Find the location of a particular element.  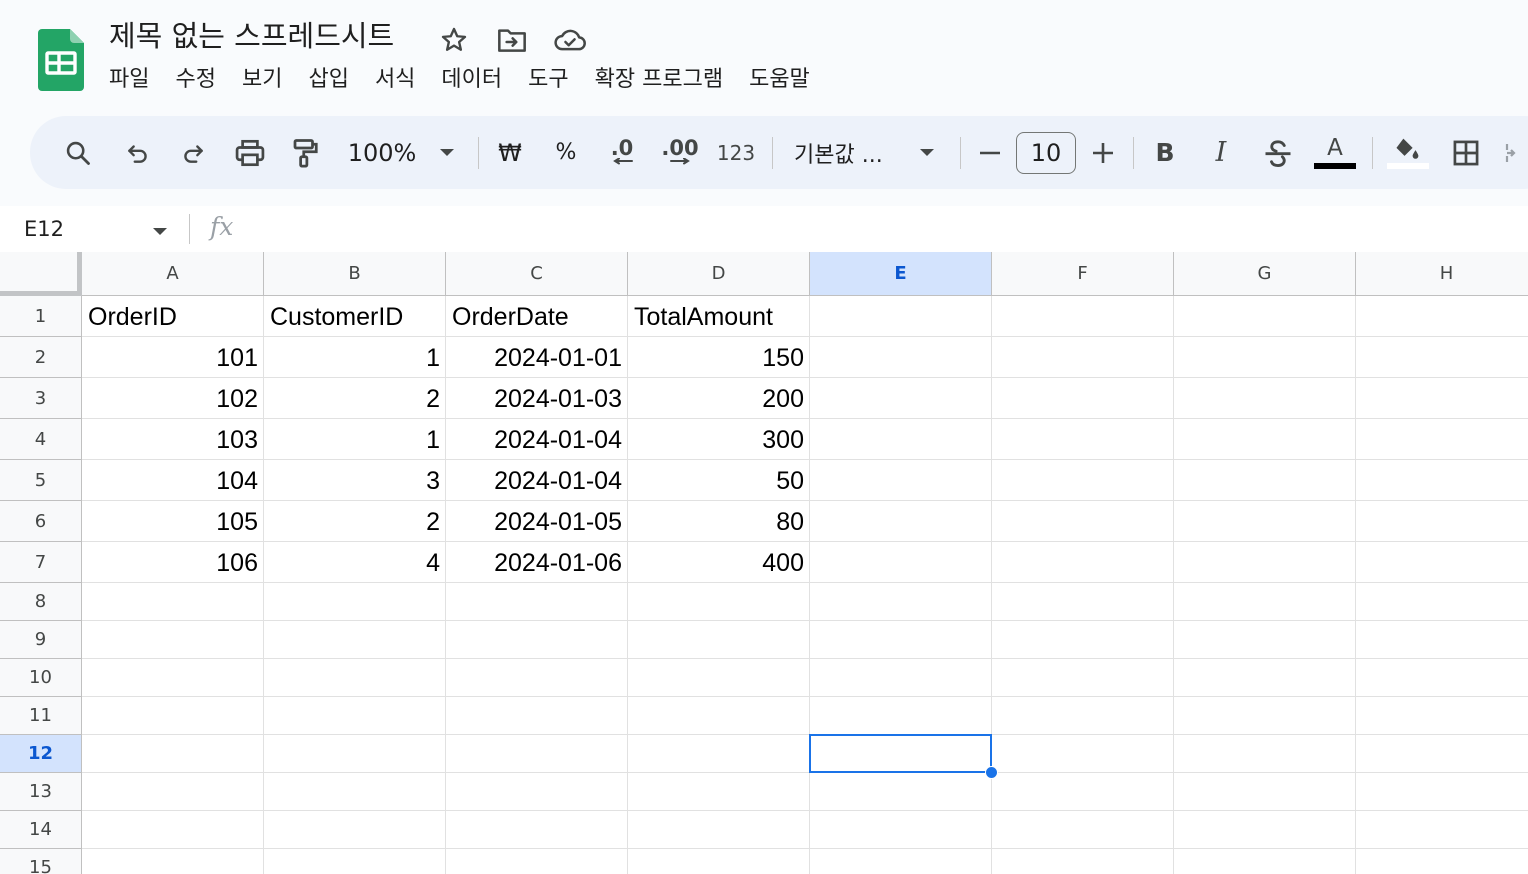

cell-g2 is located at coordinates (1265, 357).